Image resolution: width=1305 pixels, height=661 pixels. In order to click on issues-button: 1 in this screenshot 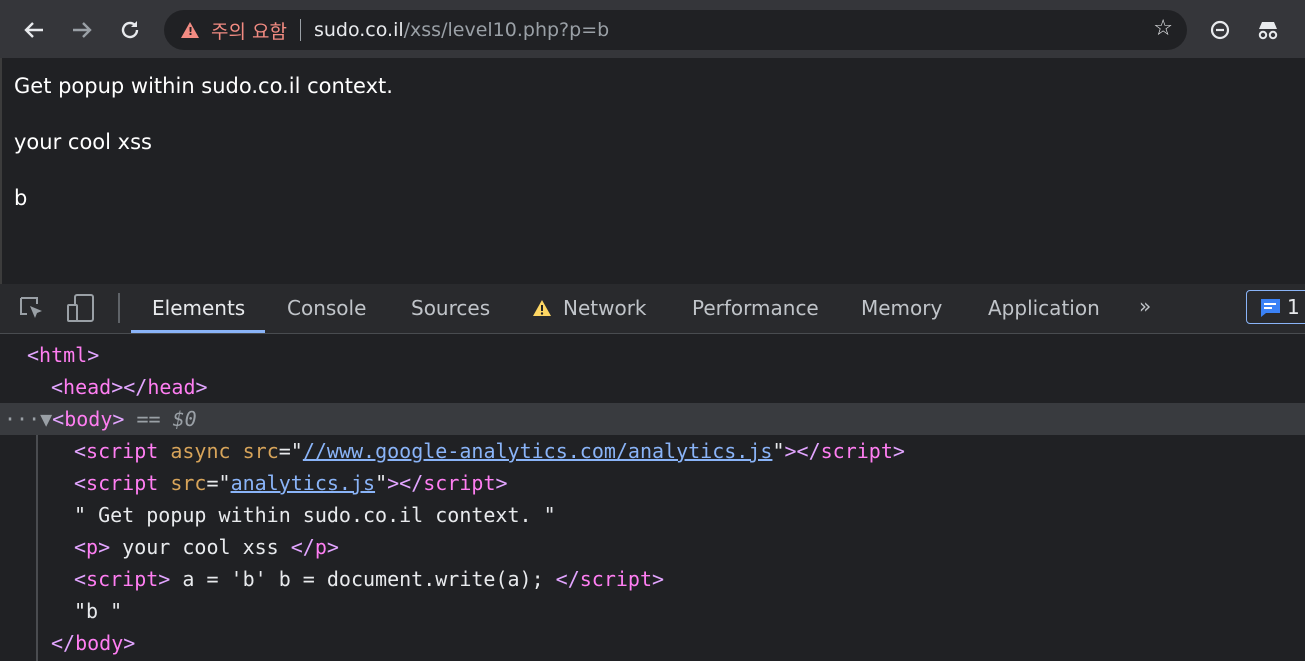, I will do `click(1275, 307)`.